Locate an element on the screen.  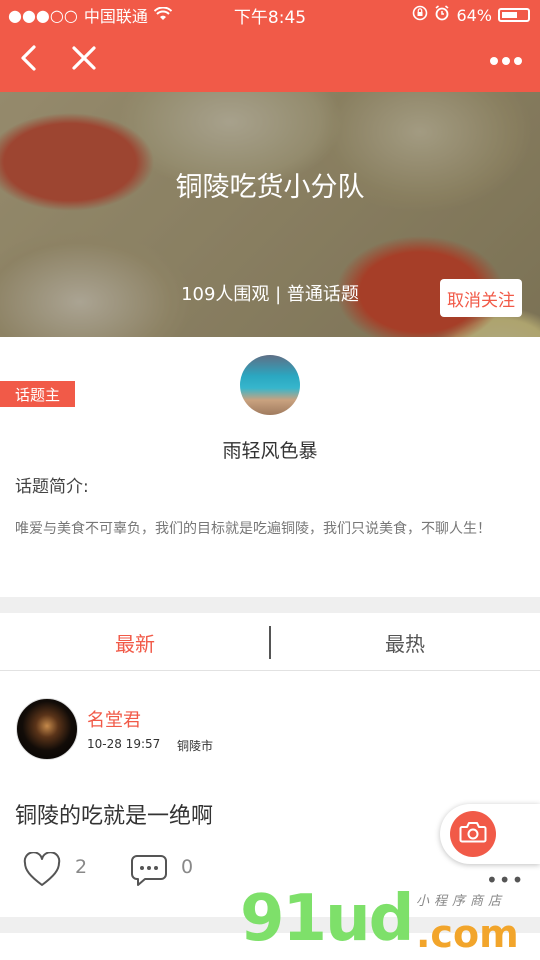
close-icon is located at coordinates (84, 60).